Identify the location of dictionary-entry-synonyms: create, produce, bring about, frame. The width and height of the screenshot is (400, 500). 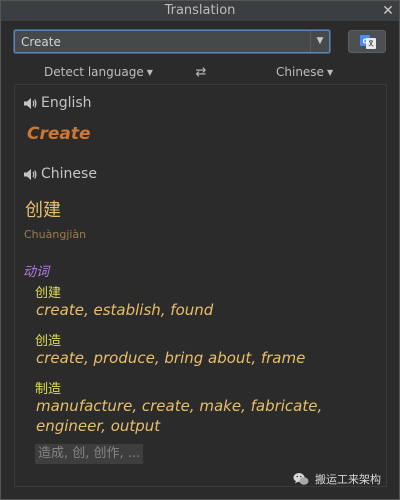
(171, 358).